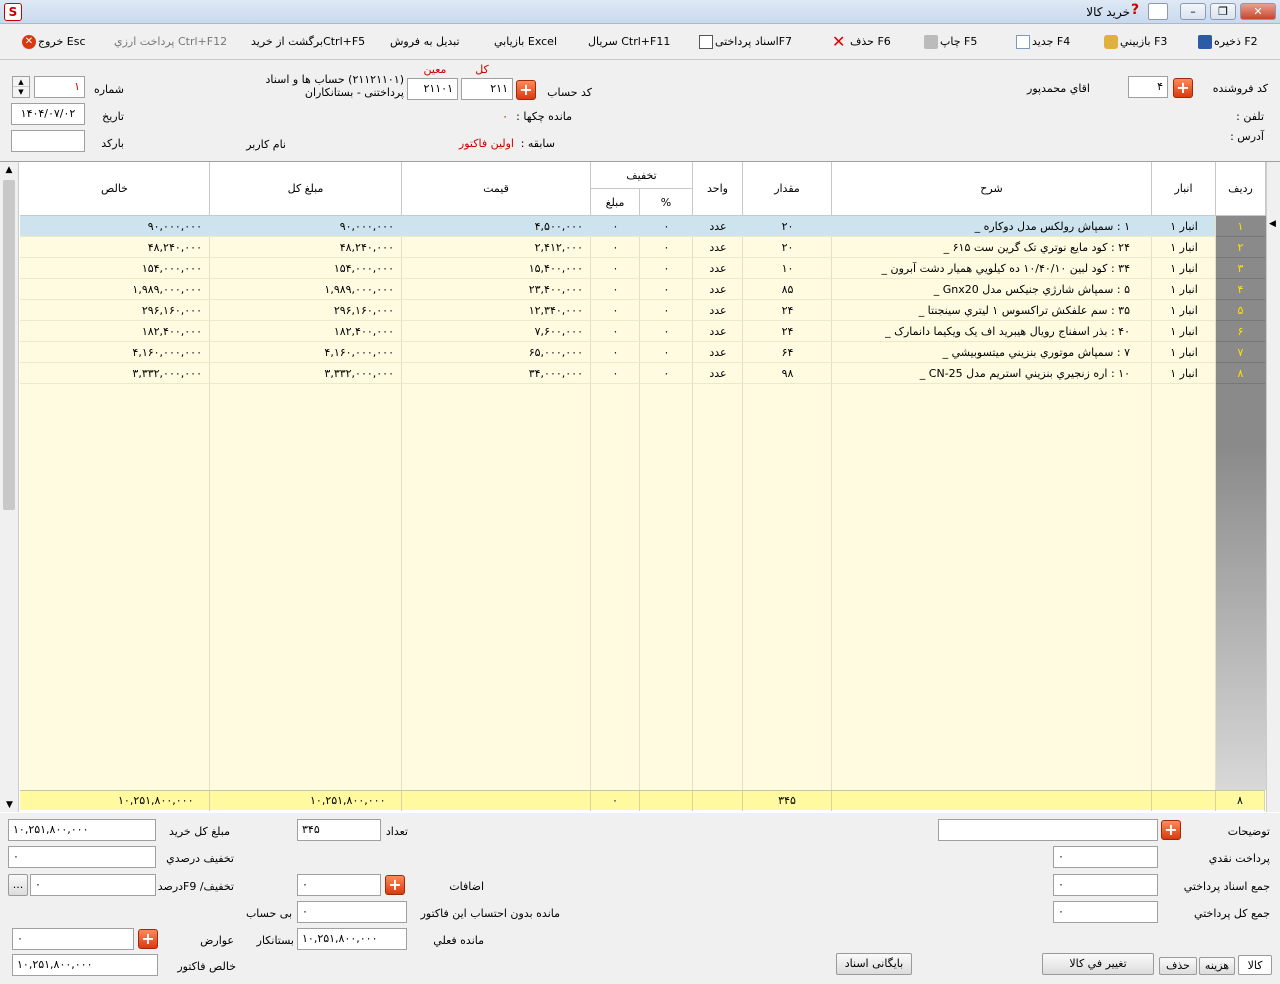 This screenshot has height=984, width=1280. Describe the element at coordinates (1240, 226) in the screenshot. I see `row-number: ۱` at that location.